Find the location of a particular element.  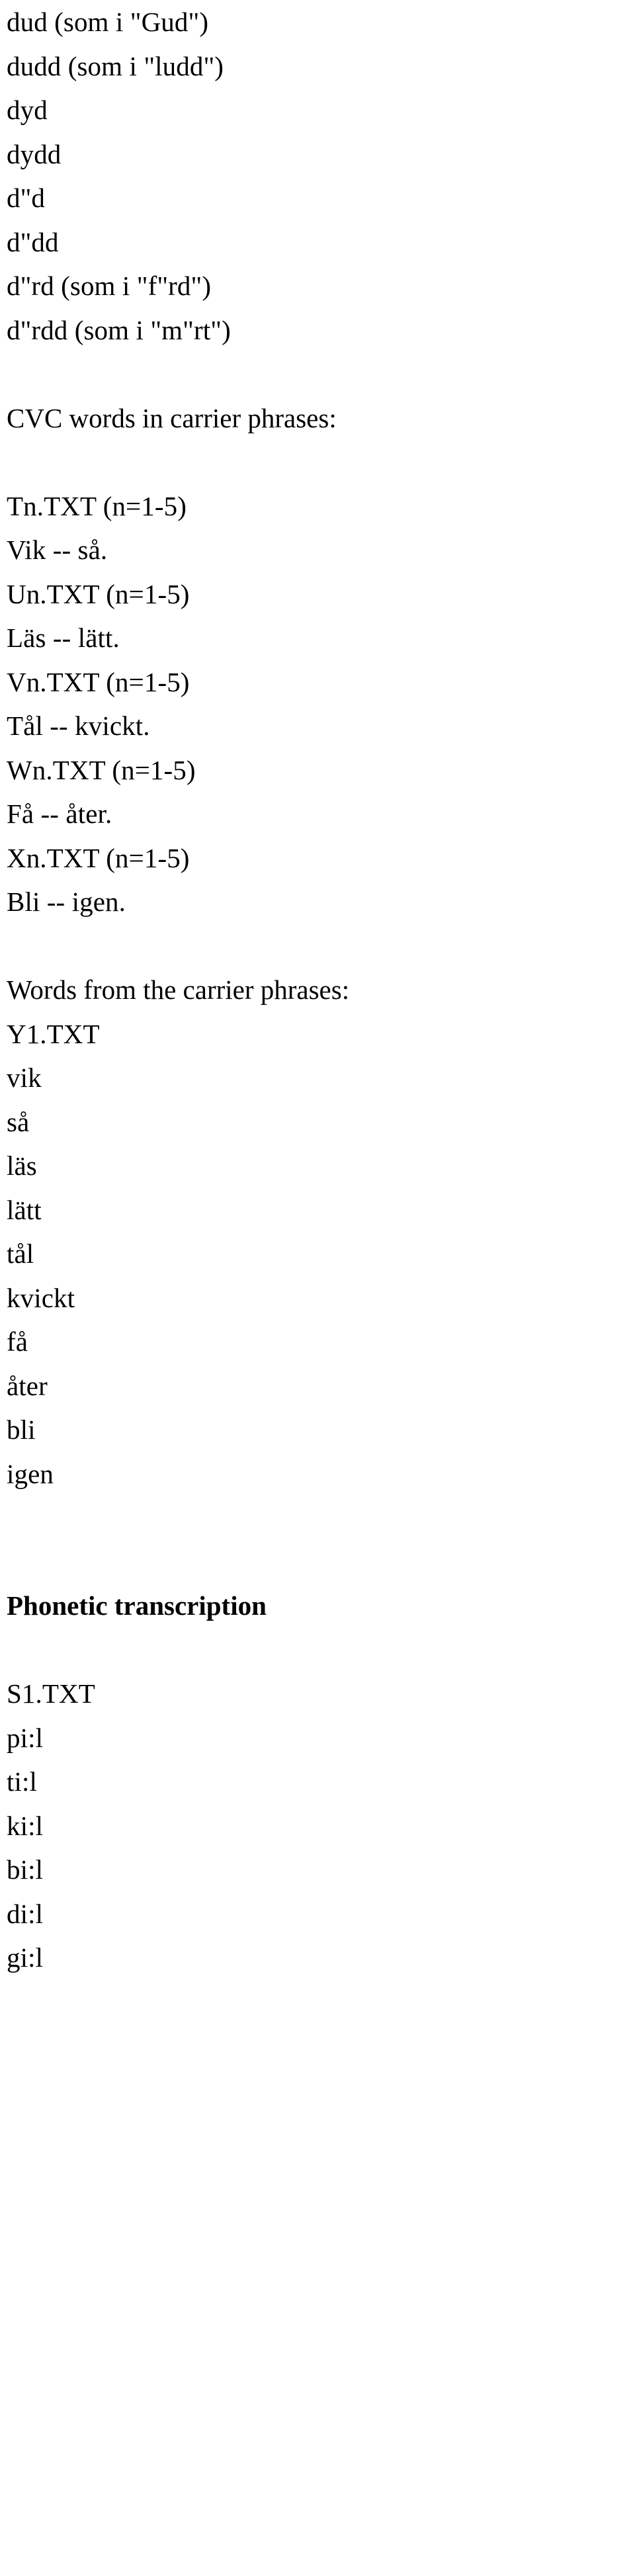

cvc-file-label: Wn.TXT (n=1-5) is located at coordinates (102, 769).